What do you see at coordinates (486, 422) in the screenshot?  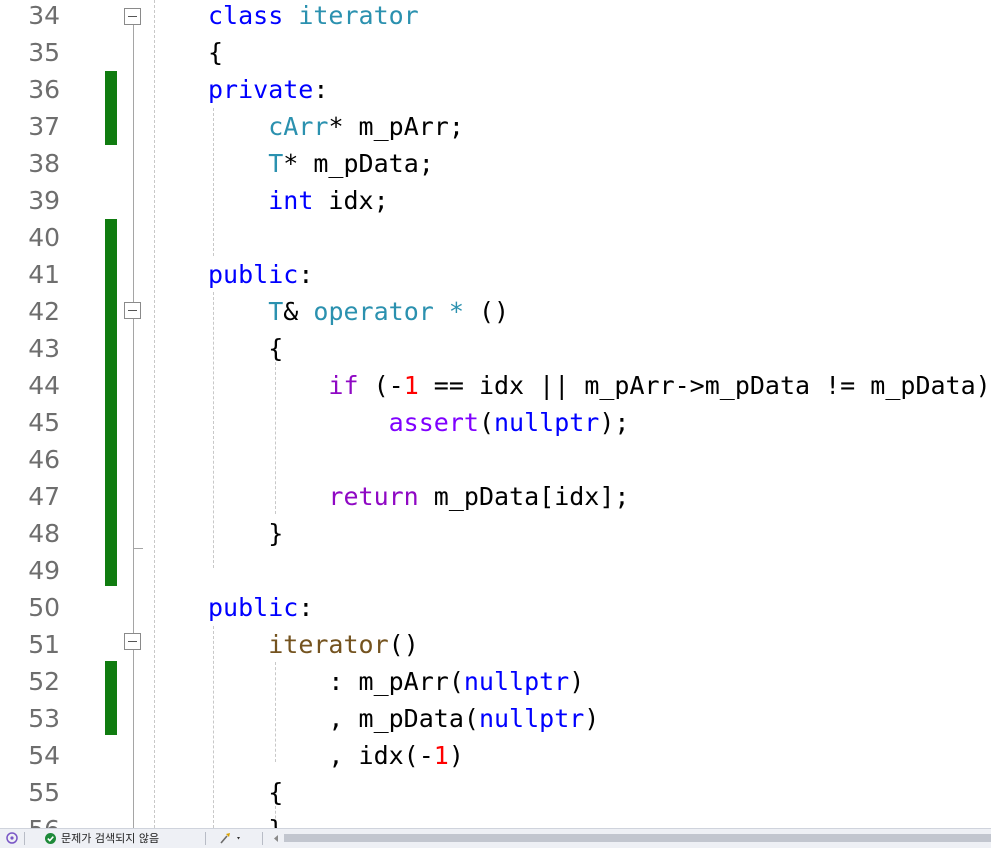 I see `code-token: (` at bounding box center [486, 422].